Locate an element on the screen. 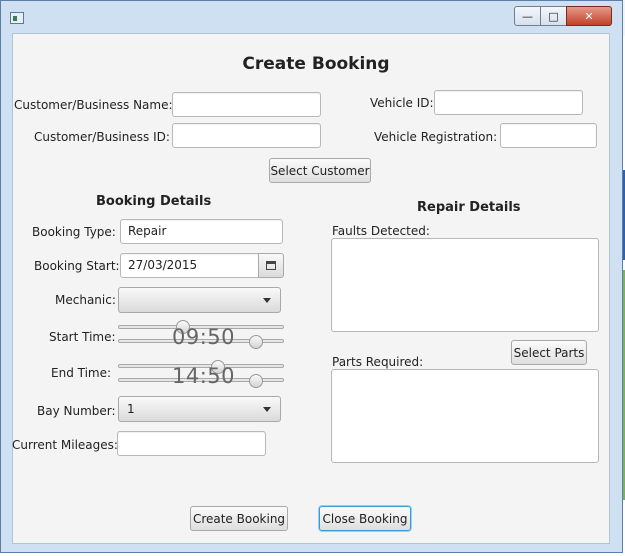 This screenshot has height=556, width=625. bay-number-value: 1 is located at coordinates (131, 409).